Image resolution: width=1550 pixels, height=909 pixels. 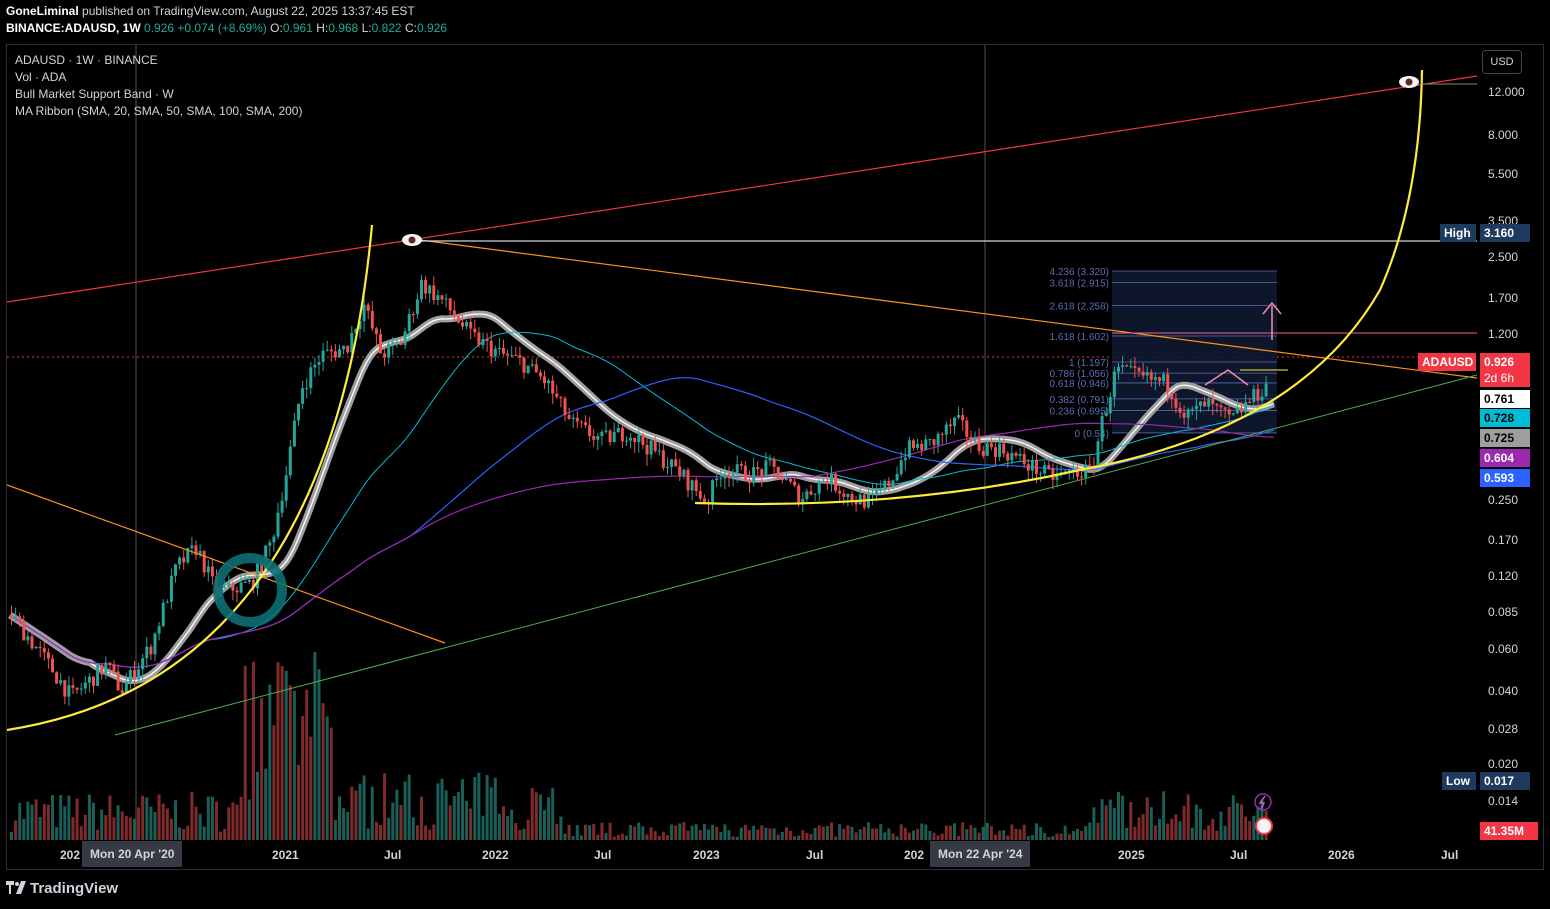 I want to click on currency-button: USD, so click(x=1502, y=62).